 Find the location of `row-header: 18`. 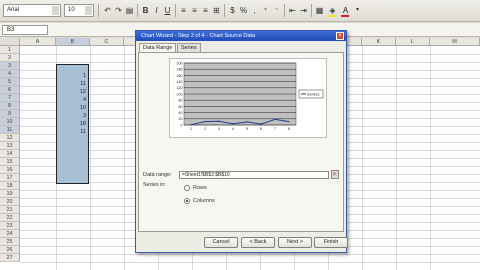

row-header: 18 is located at coordinates (10, 186).